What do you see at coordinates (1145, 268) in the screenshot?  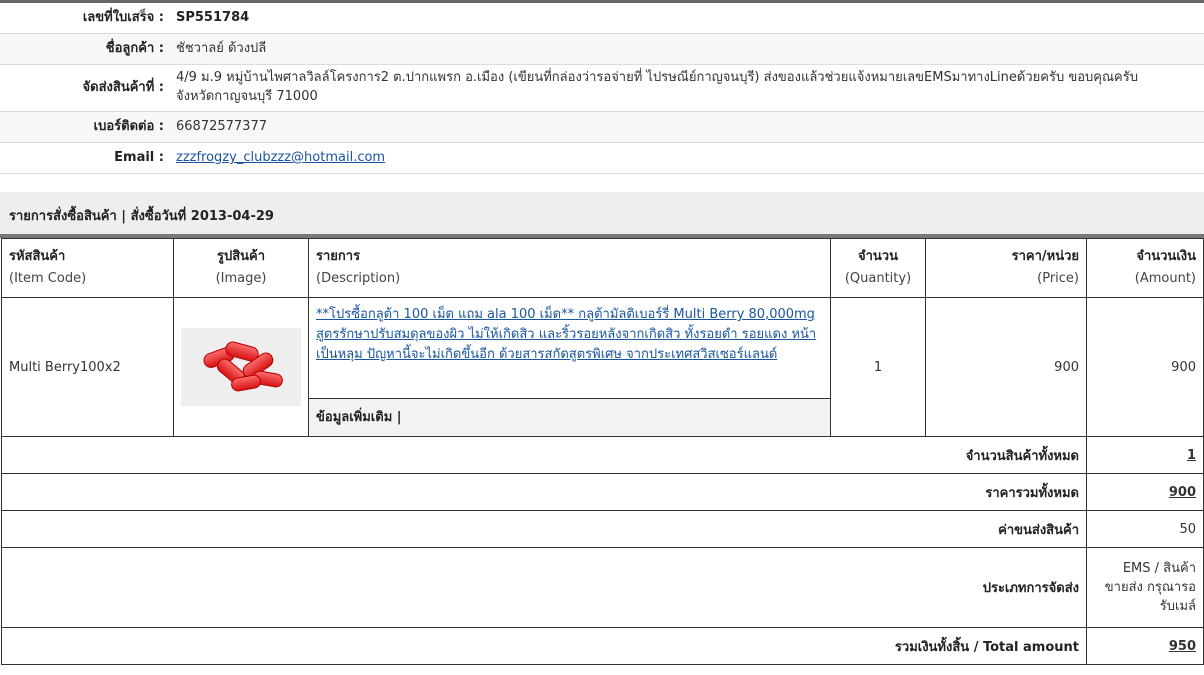 I see `column-header-amount: จำนวนเงิน (Amount)` at bounding box center [1145, 268].